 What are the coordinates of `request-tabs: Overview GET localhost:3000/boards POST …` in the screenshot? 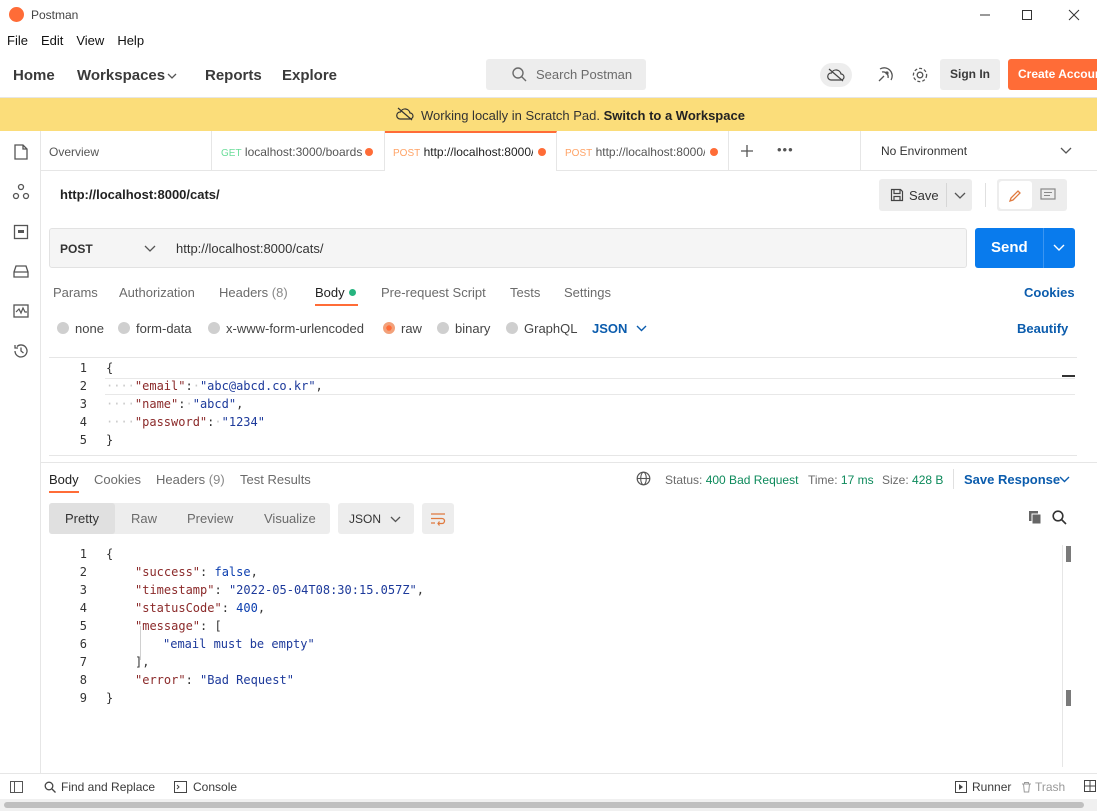 It's located at (569, 151).